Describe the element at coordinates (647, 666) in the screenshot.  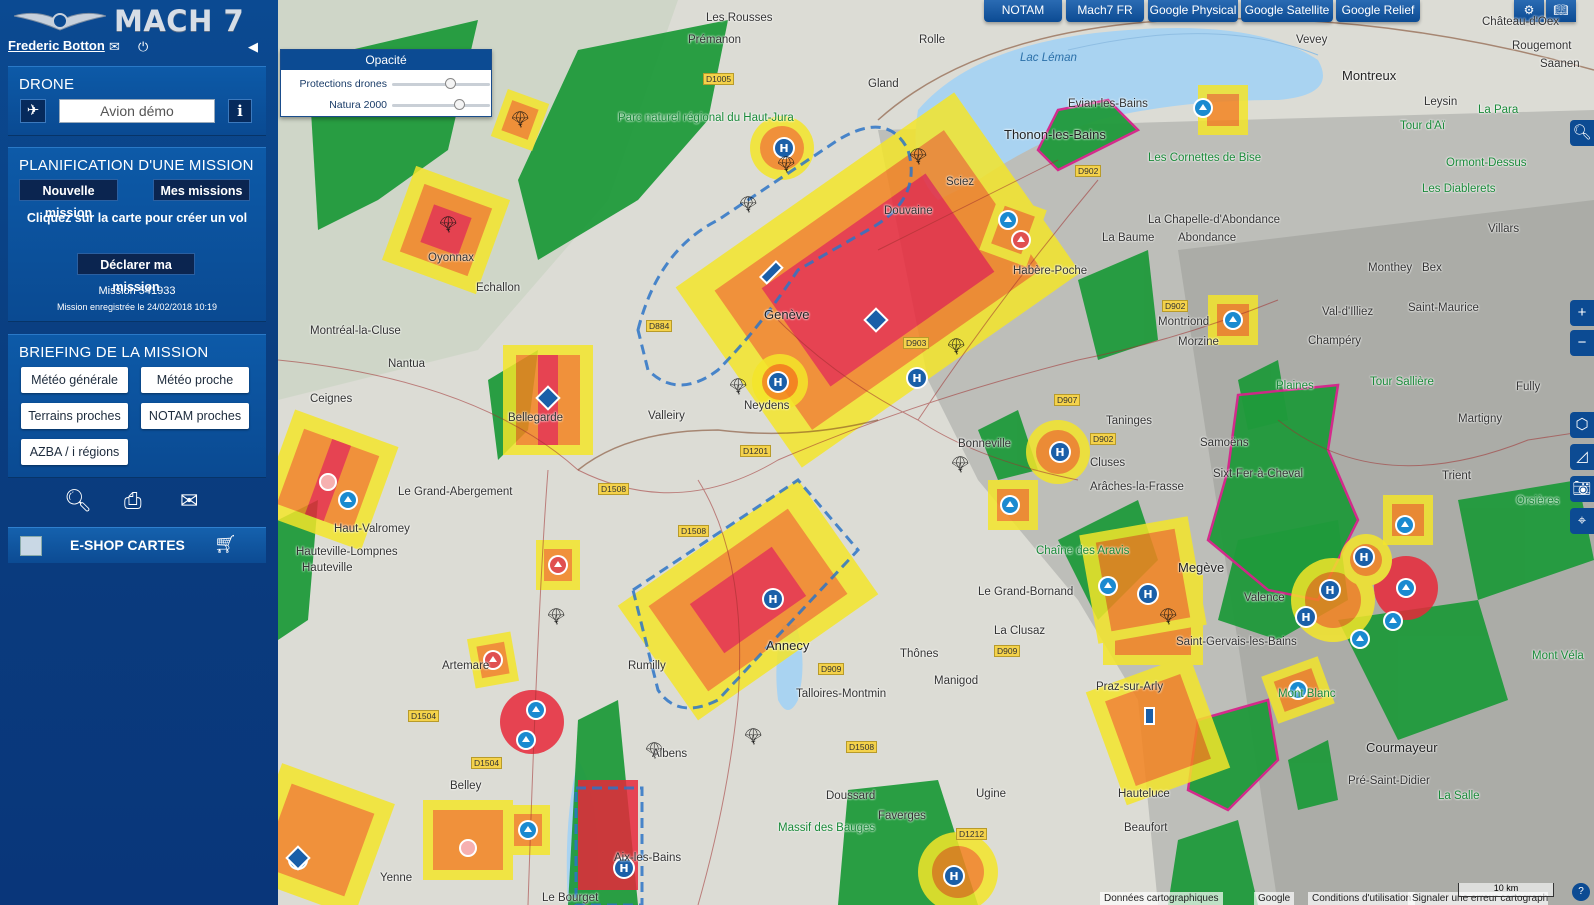
I see `place-label: Rumilly` at that location.